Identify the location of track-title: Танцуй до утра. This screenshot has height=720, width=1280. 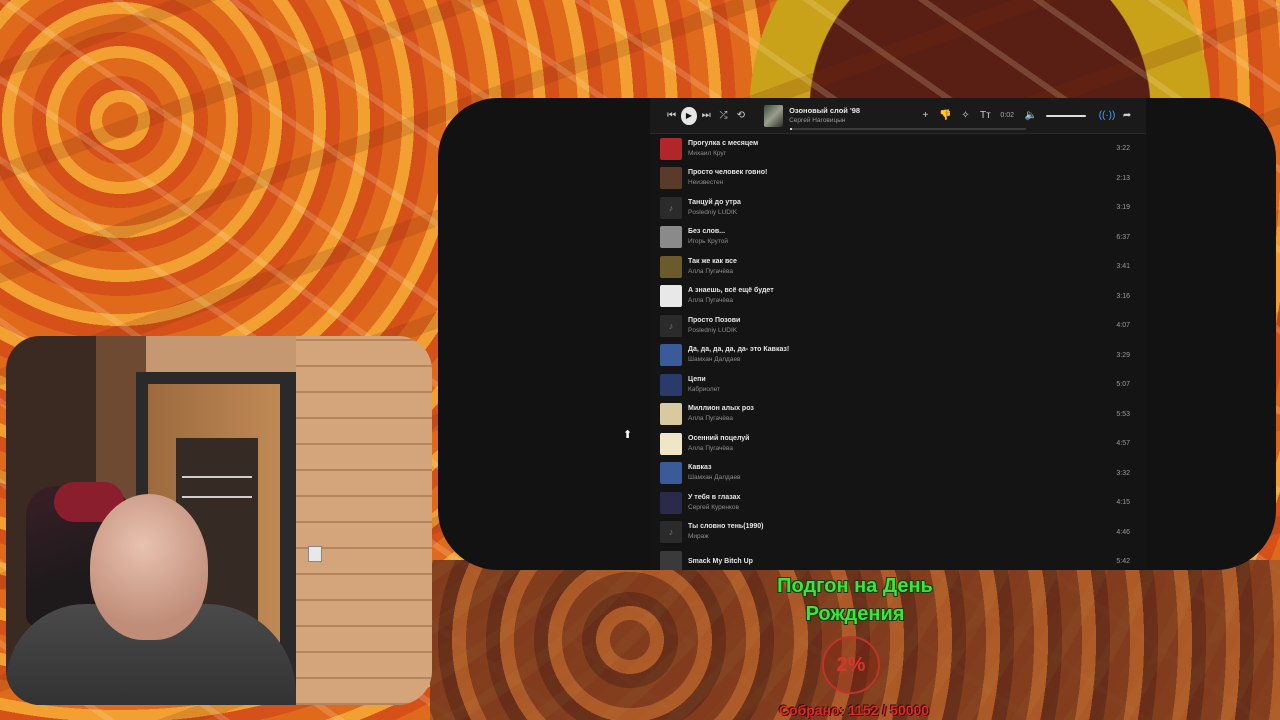
(714, 203).